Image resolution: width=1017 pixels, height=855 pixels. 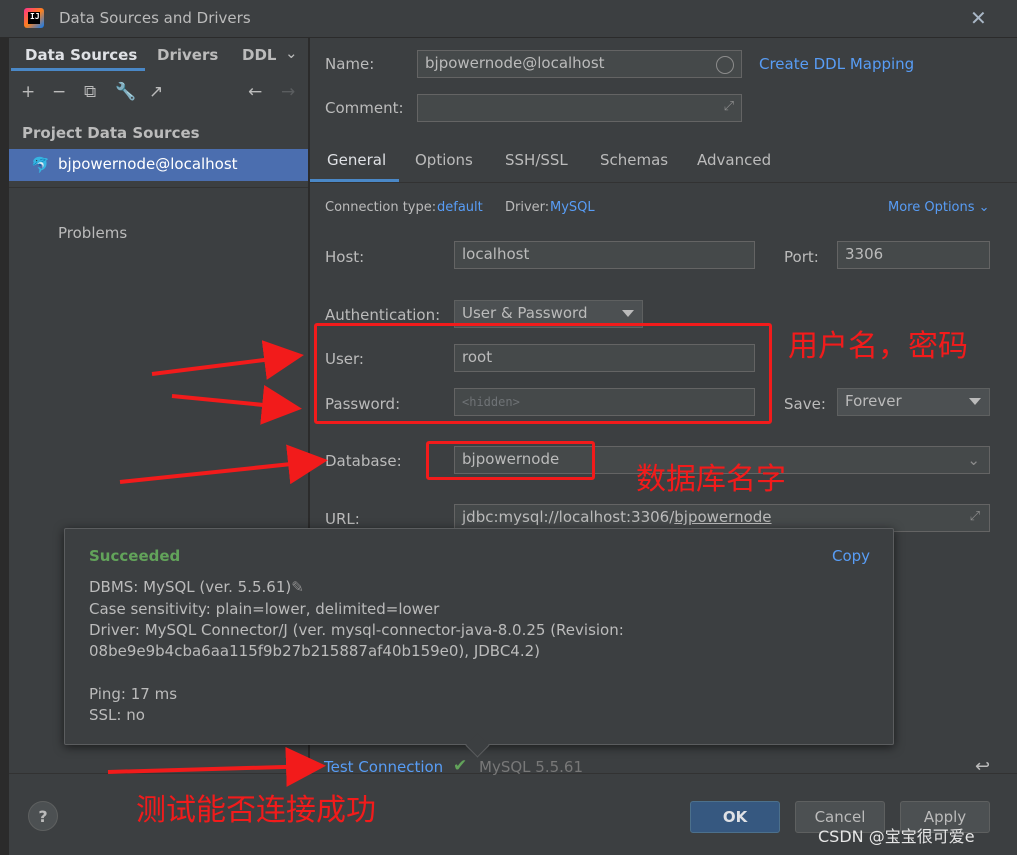 I want to click on arrow-database, so click(x=223, y=464).